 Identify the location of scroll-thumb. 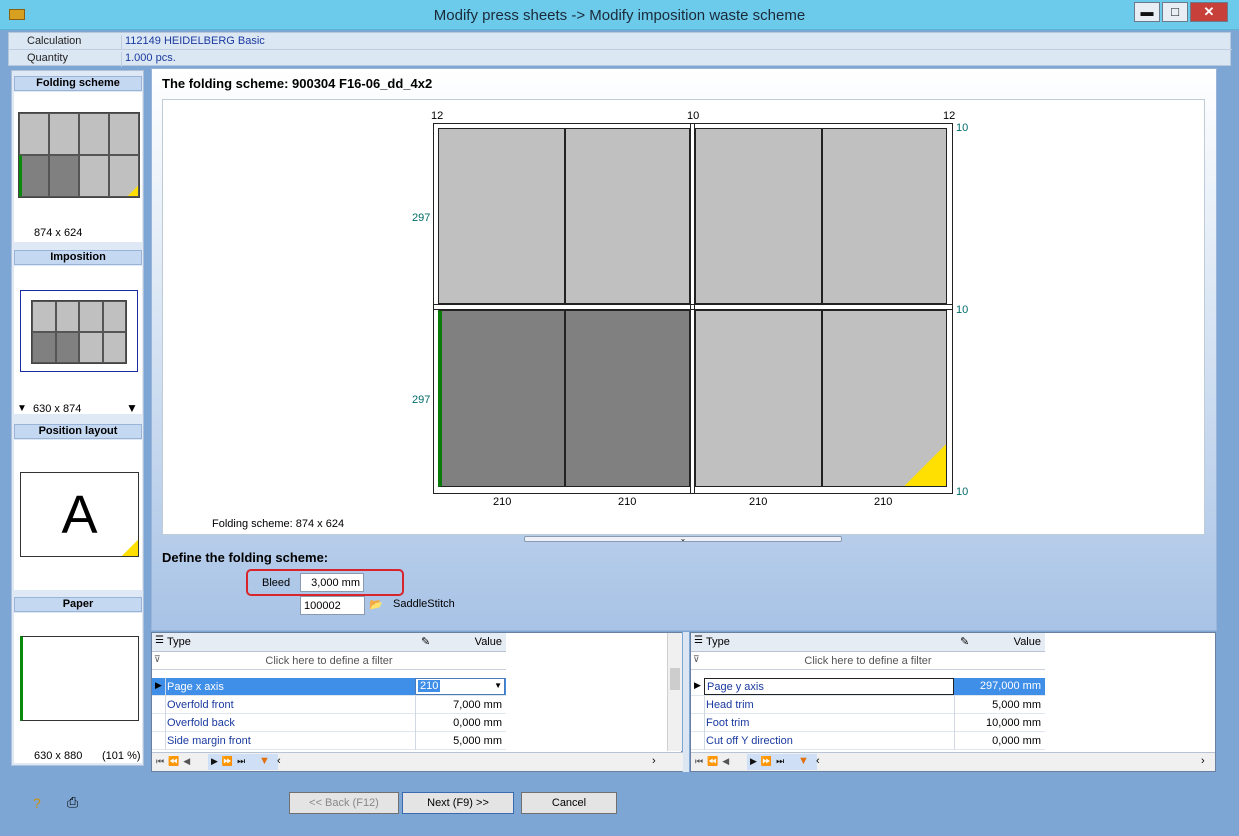
(675, 679).